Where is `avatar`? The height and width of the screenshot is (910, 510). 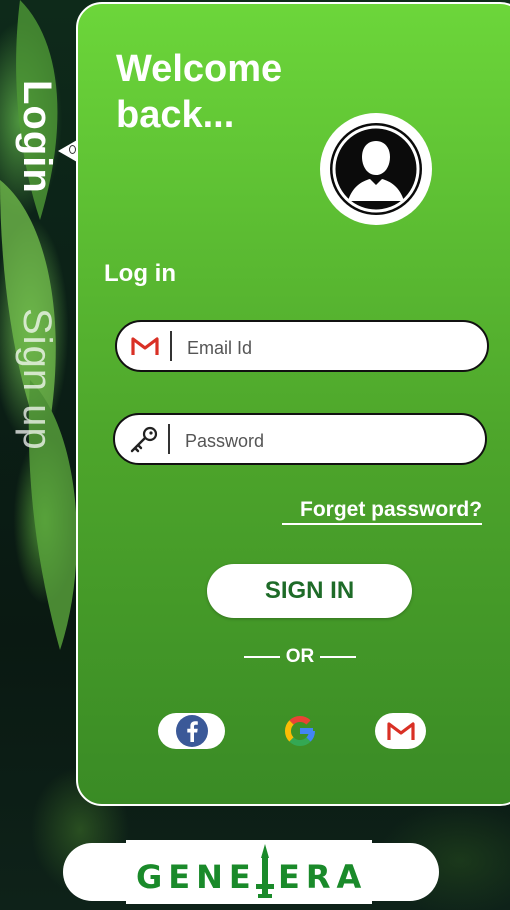 avatar is located at coordinates (376, 169).